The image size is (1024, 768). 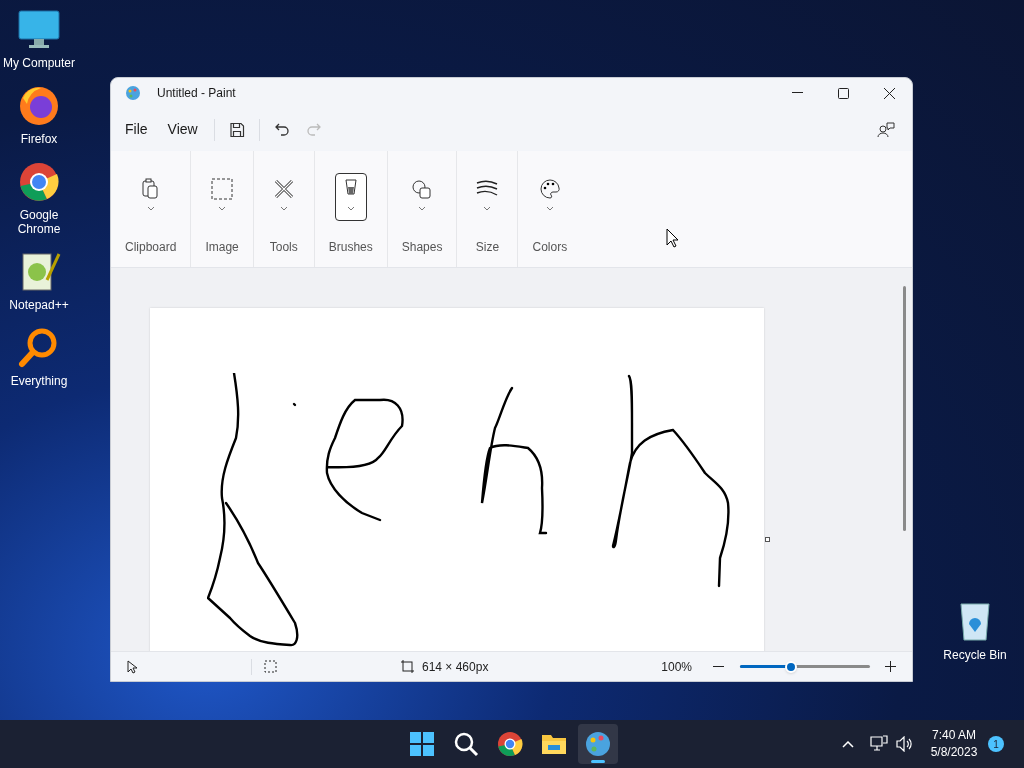 What do you see at coordinates (350, 247) in the screenshot?
I see `ribbon-group-label: Brushes` at bounding box center [350, 247].